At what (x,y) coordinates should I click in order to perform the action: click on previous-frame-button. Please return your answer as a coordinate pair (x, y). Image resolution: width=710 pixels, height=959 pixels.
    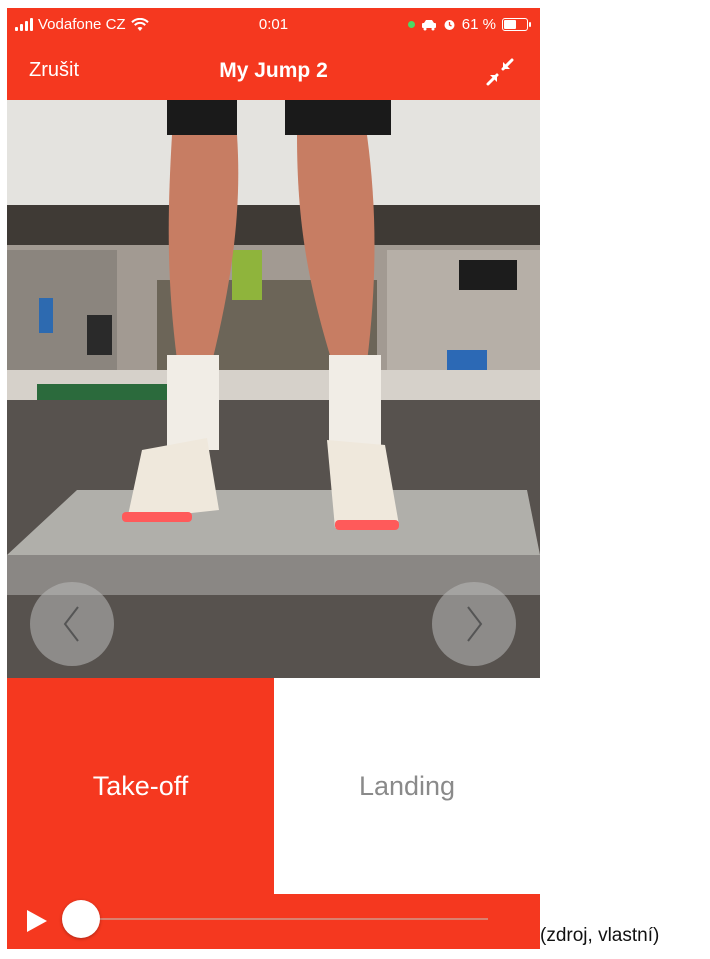
    Looking at the image, I should click on (72, 624).